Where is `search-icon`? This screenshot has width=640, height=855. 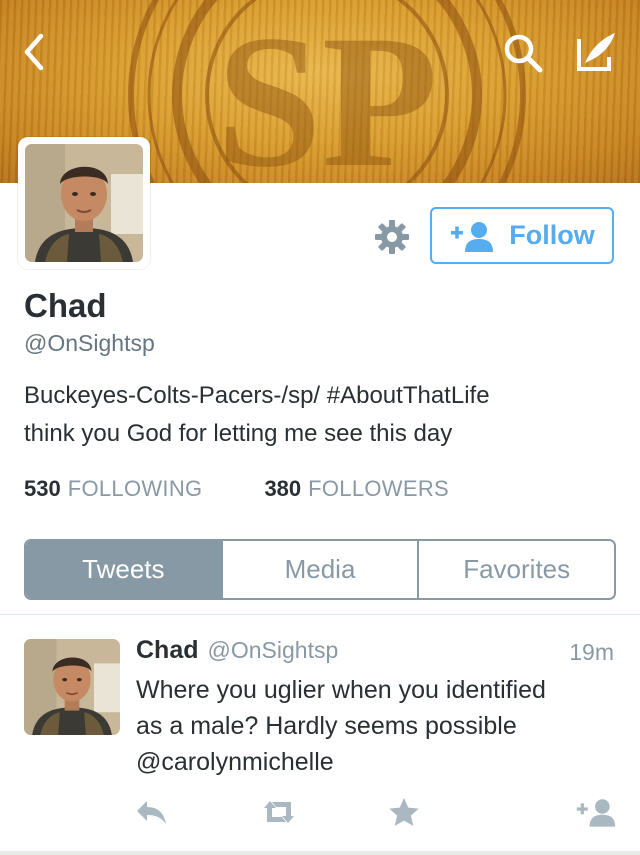 search-icon is located at coordinates (523, 53).